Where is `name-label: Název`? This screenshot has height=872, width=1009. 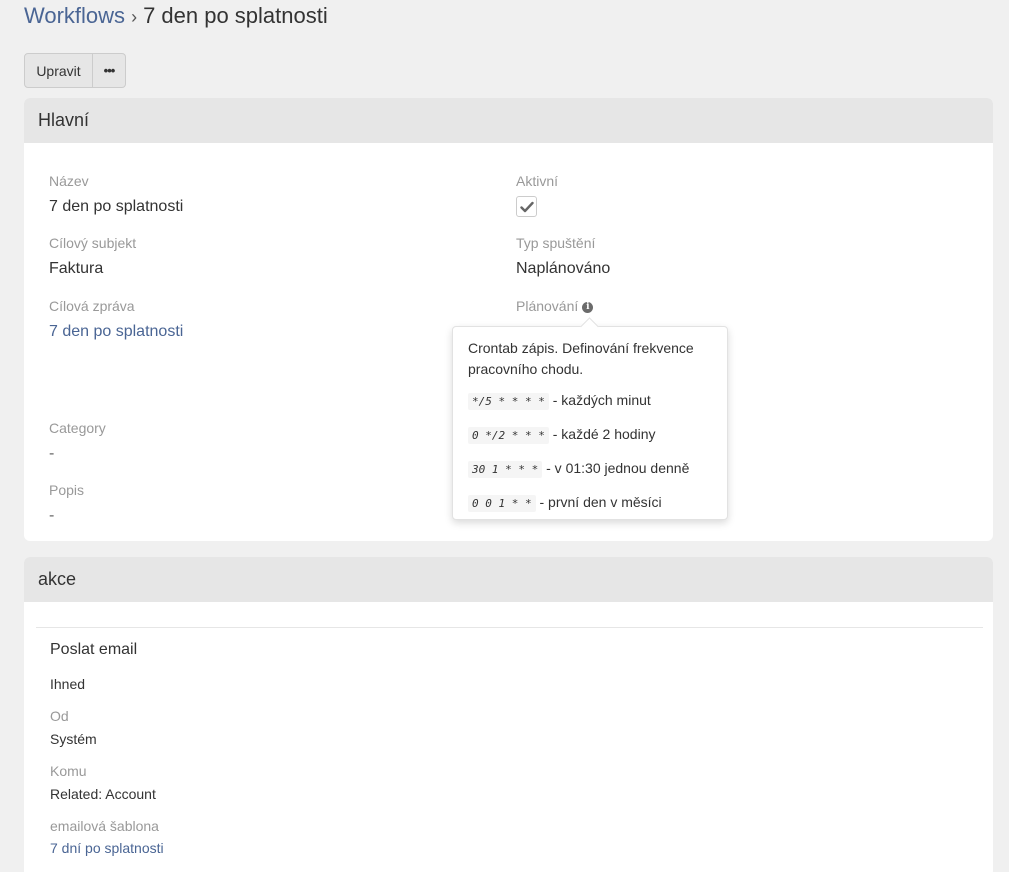
name-label: Název is located at coordinates (69, 181).